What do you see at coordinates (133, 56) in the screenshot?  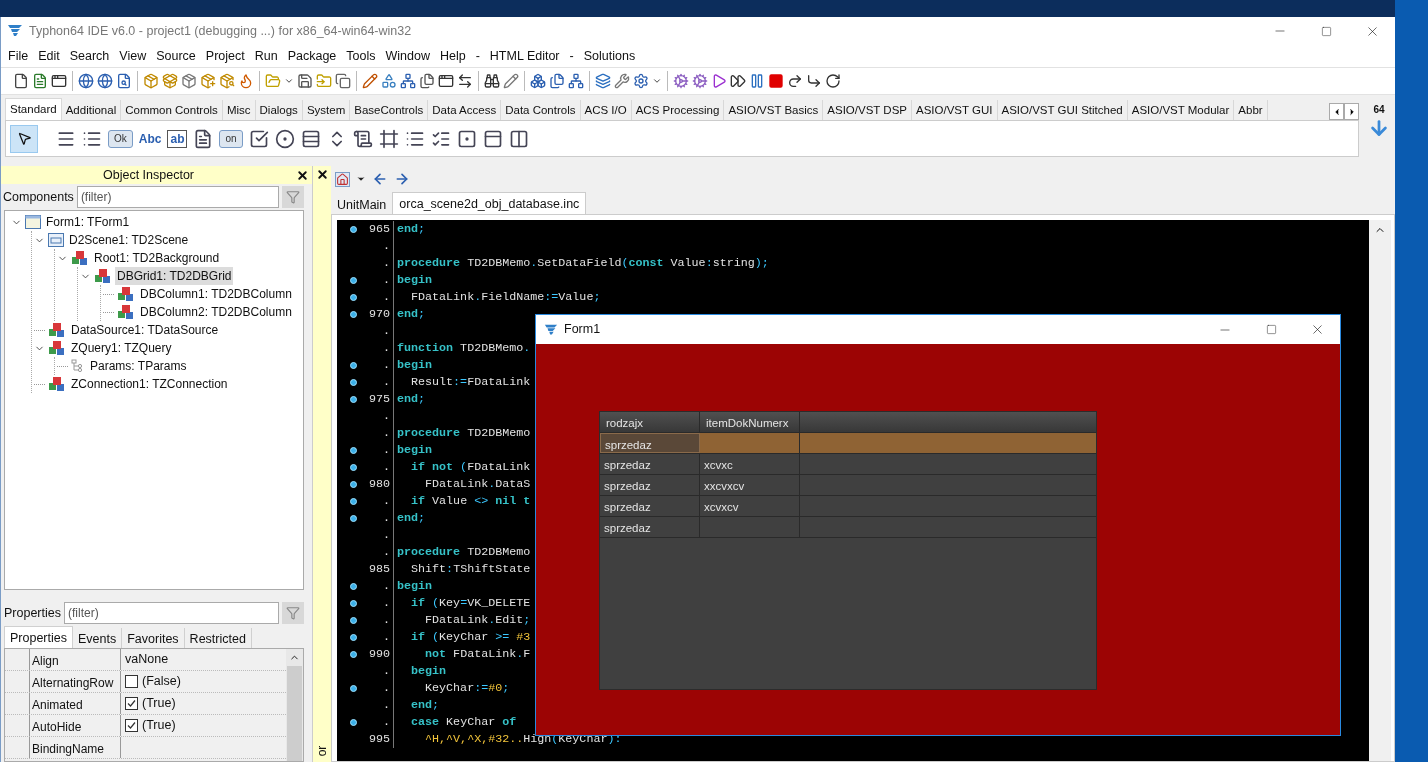 I see `menu-item: View` at bounding box center [133, 56].